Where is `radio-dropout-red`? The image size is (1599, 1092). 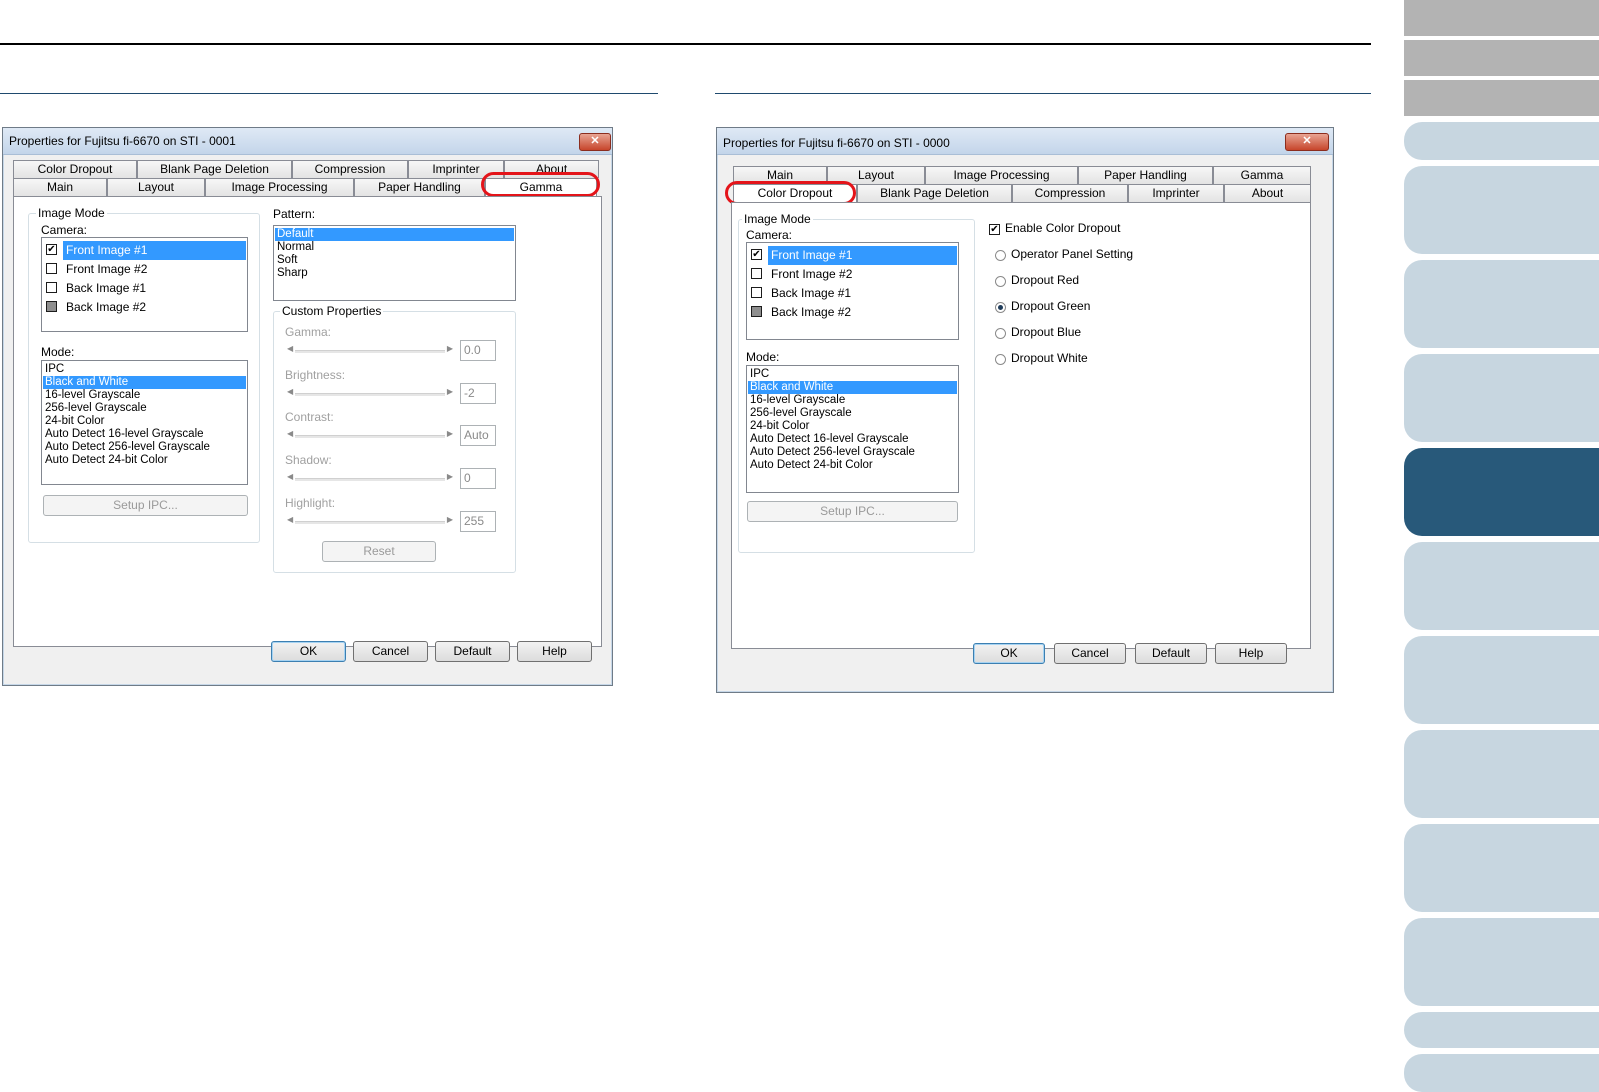 radio-dropout-red is located at coordinates (1000, 281).